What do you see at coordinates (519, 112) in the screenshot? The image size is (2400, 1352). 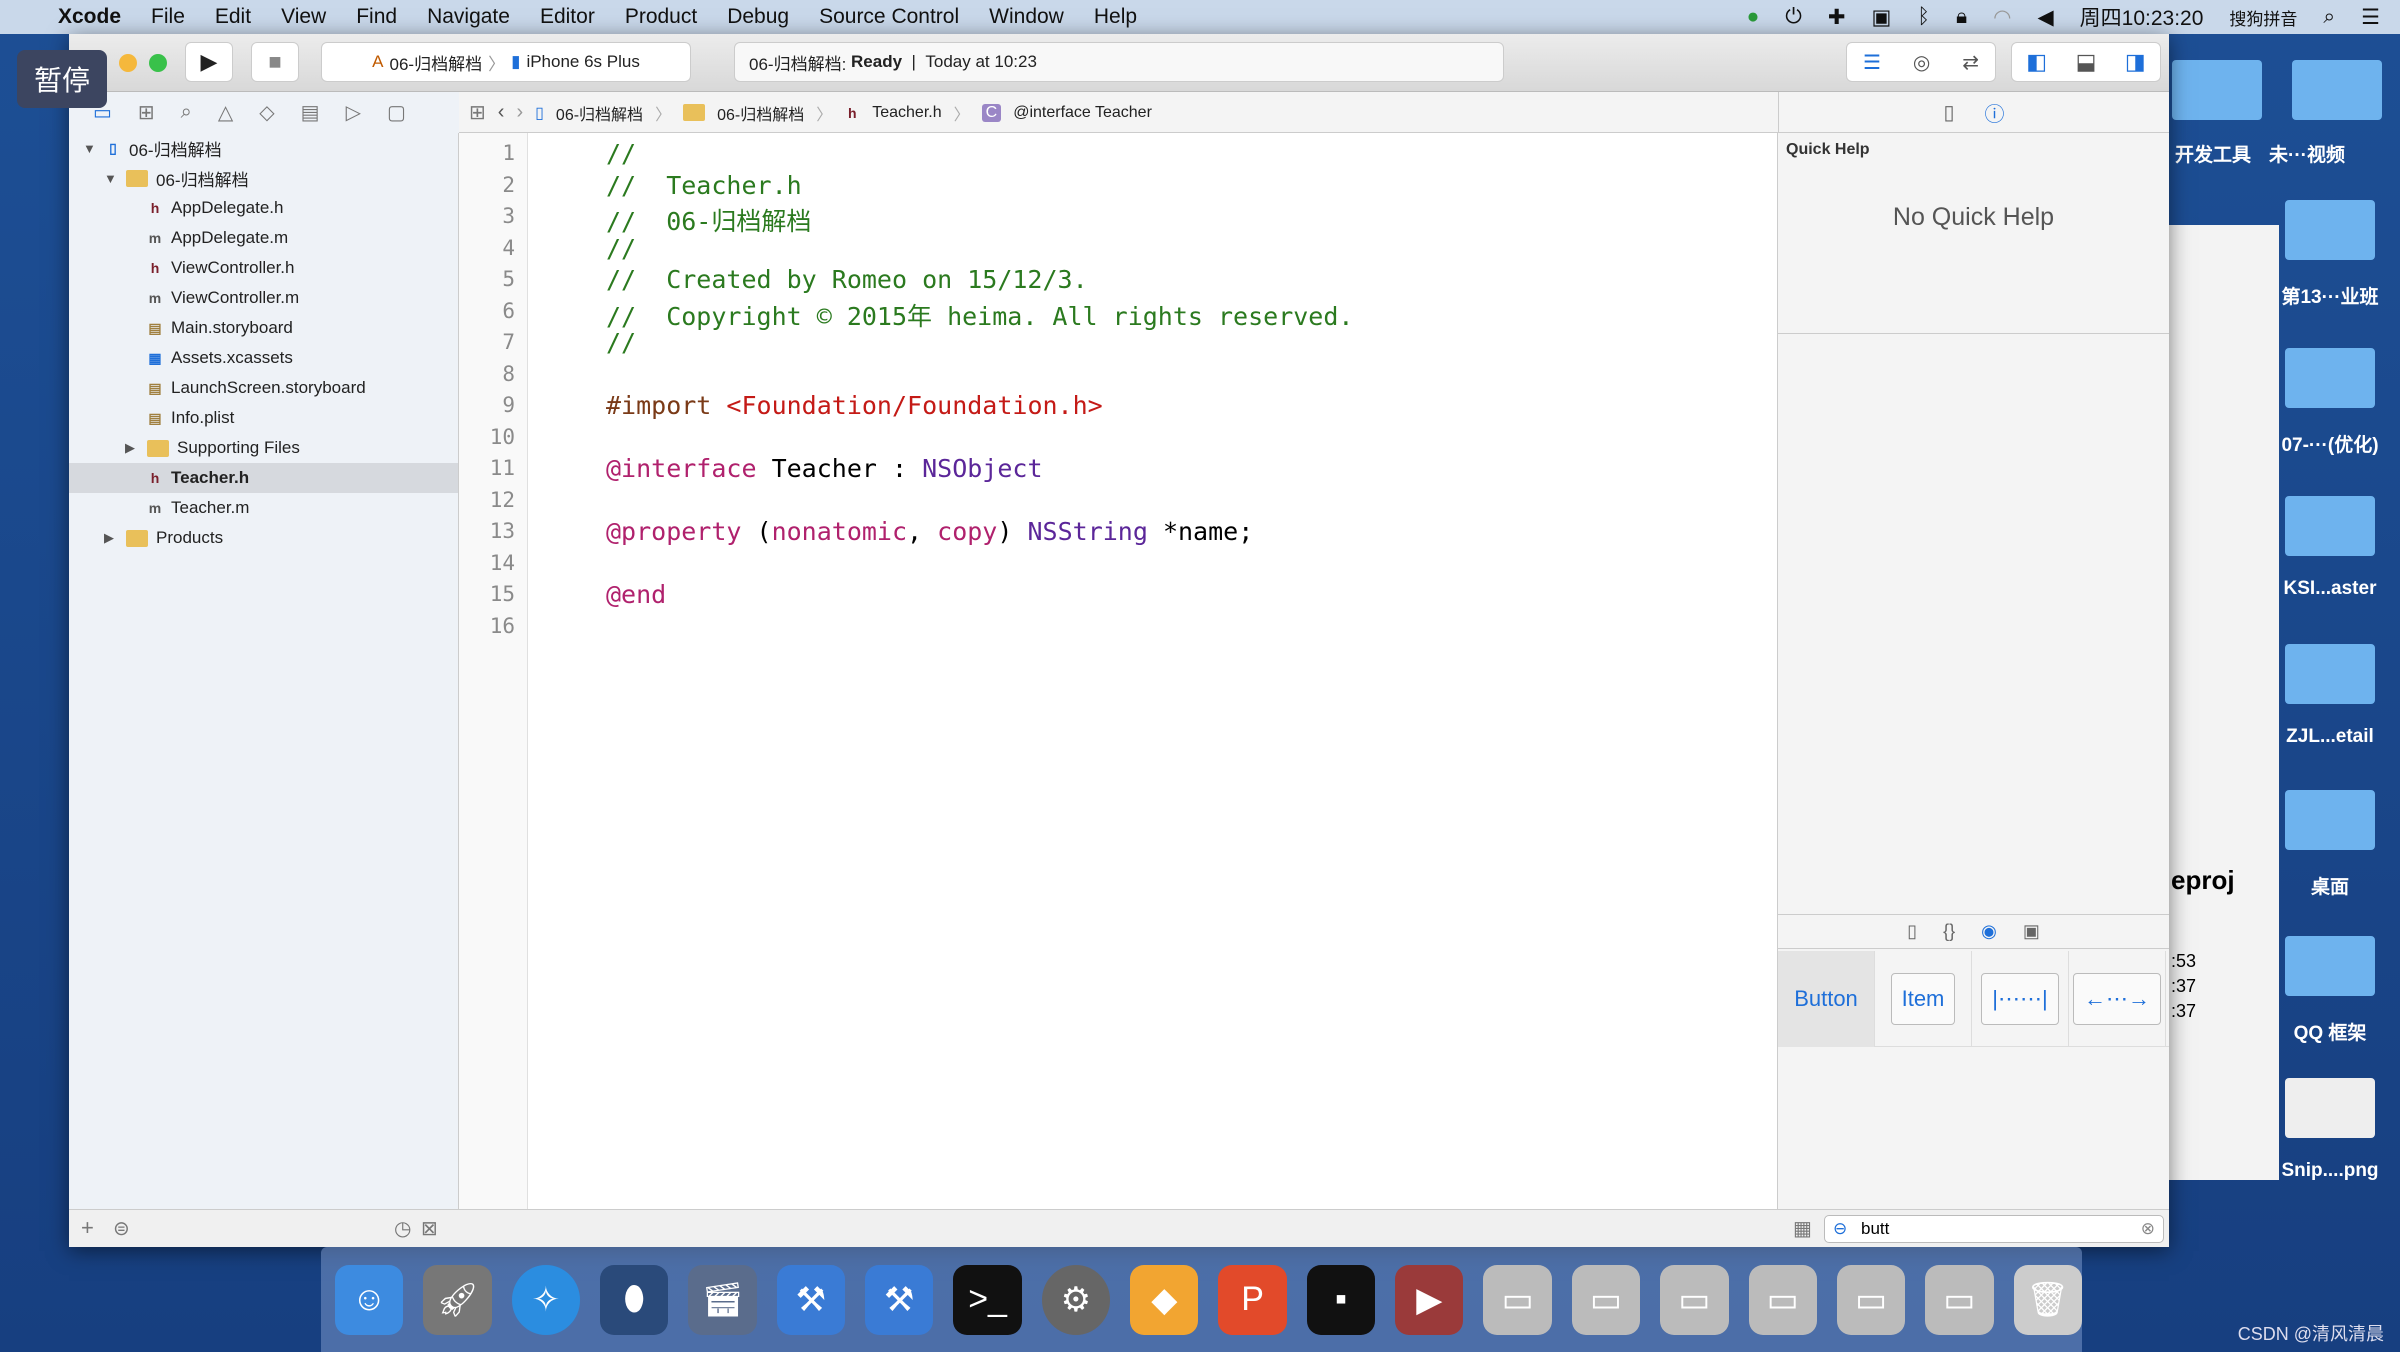 I see `forward-button: ›` at bounding box center [519, 112].